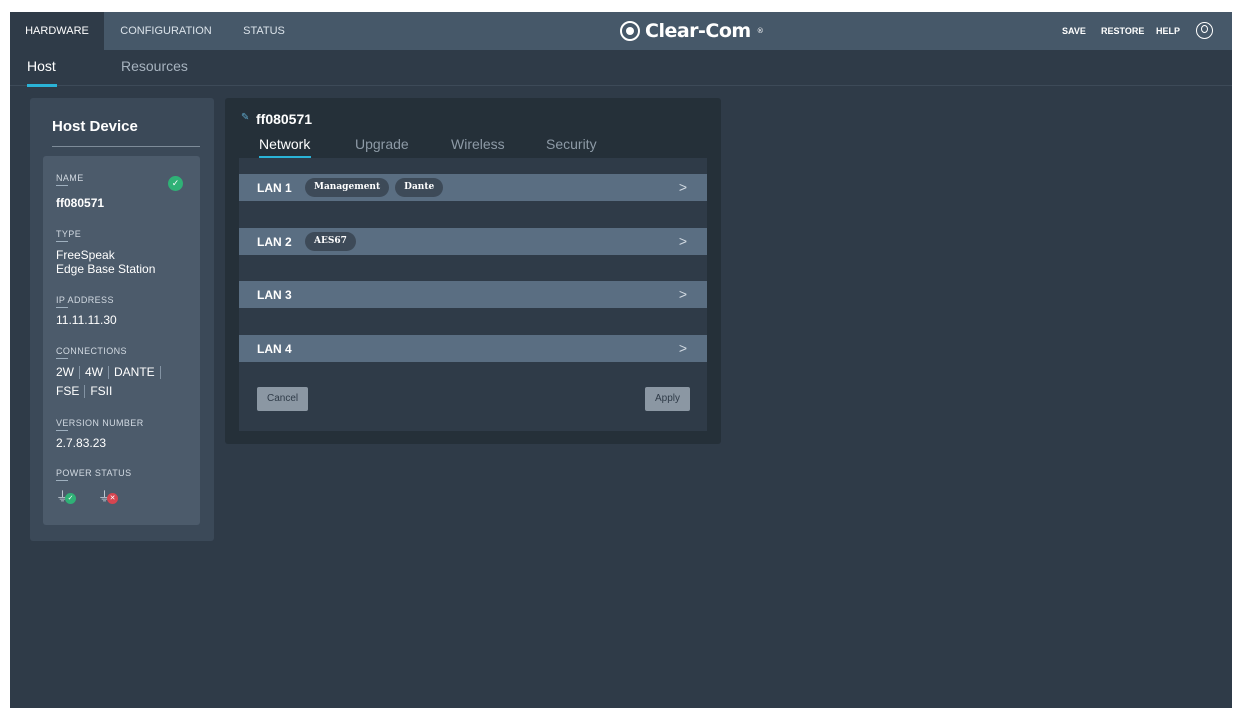  What do you see at coordinates (1204, 30) in the screenshot?
I see `user-account-icon` at bounding box center [1204, 30].